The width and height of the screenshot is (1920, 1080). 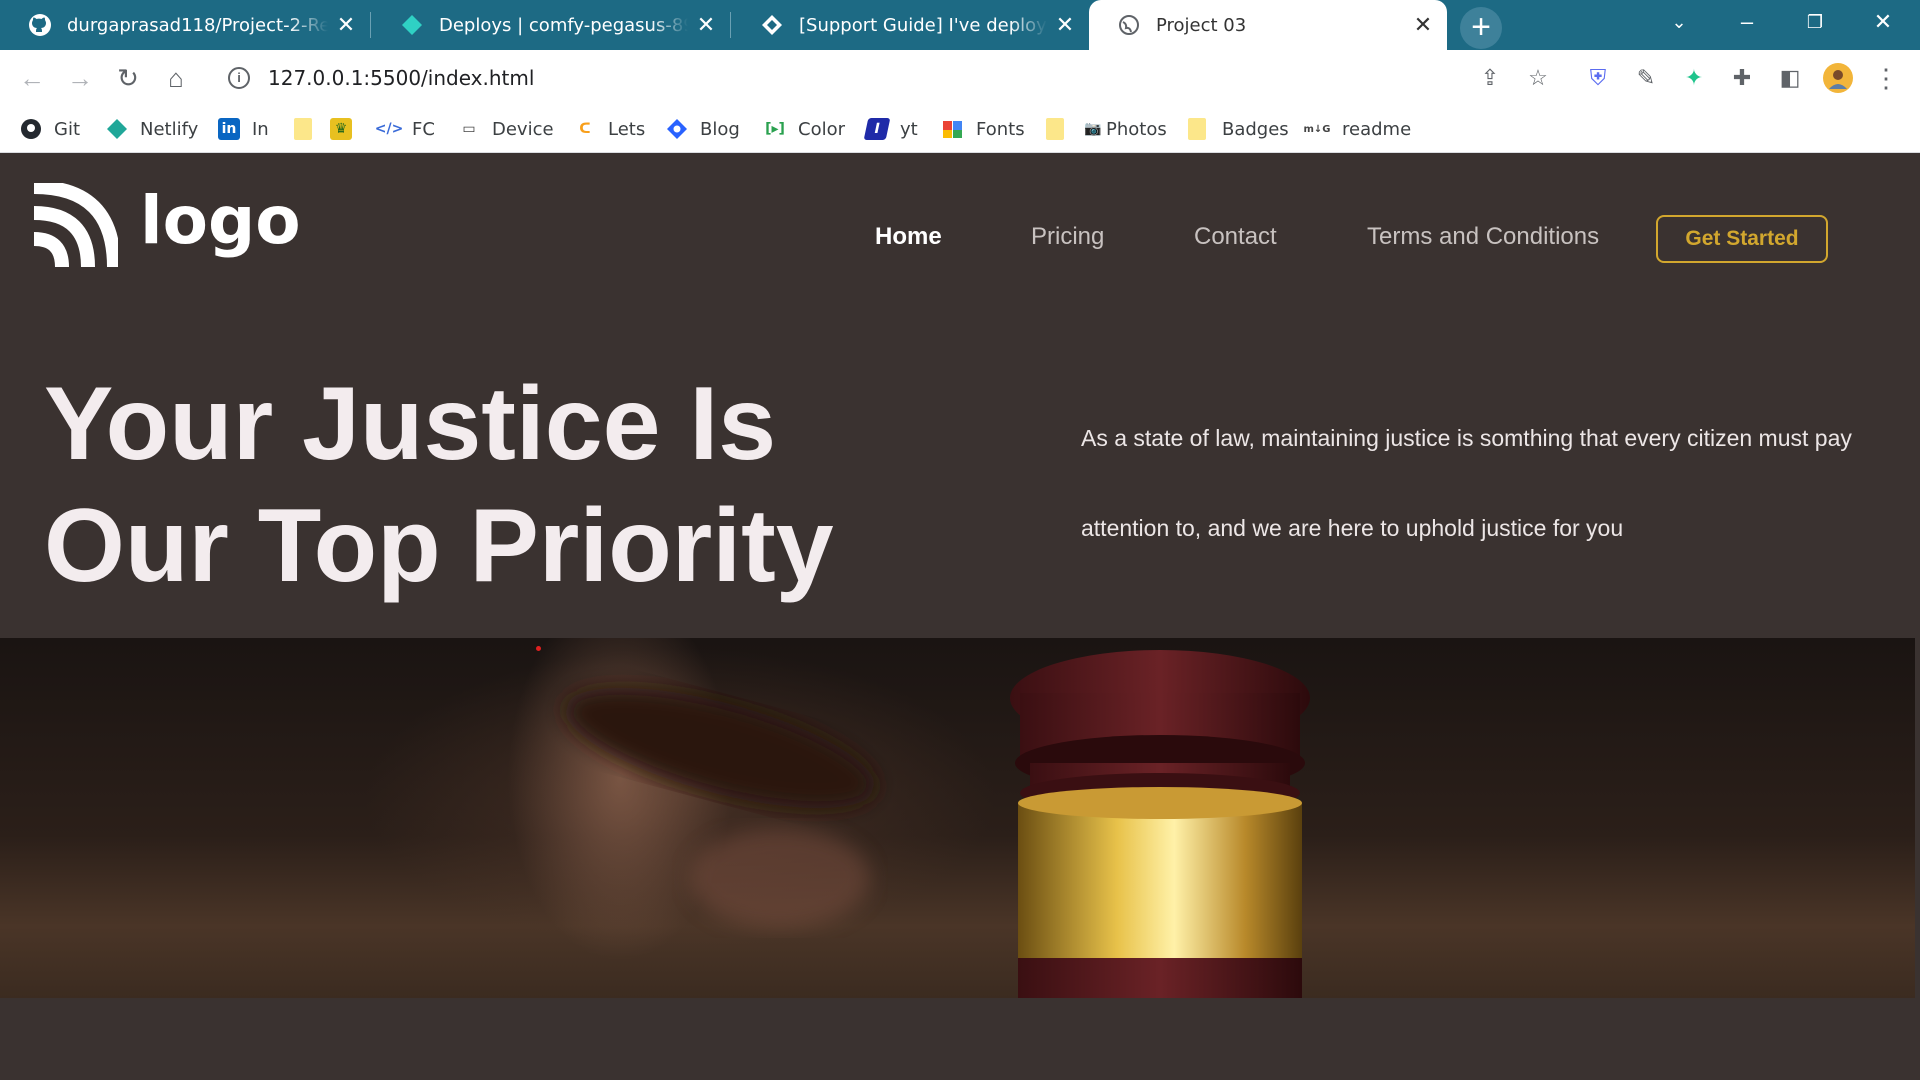 What do you see at coordinates (960, 1039) in the screenshot?
I see `page-section-below` at bounding box center [960, 1039].